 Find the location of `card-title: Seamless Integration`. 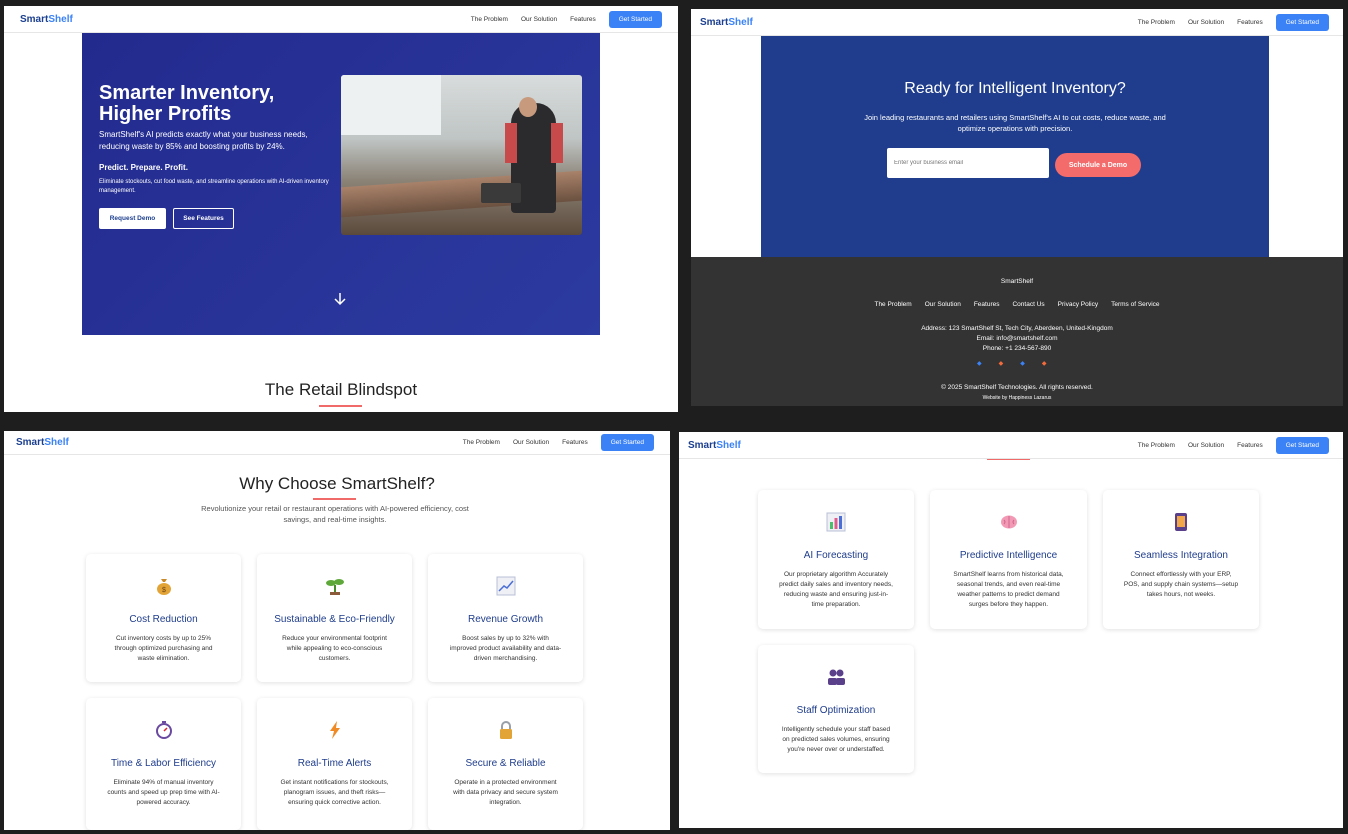

card-title: Seamless Integration is located at coordinates (1181, 555).